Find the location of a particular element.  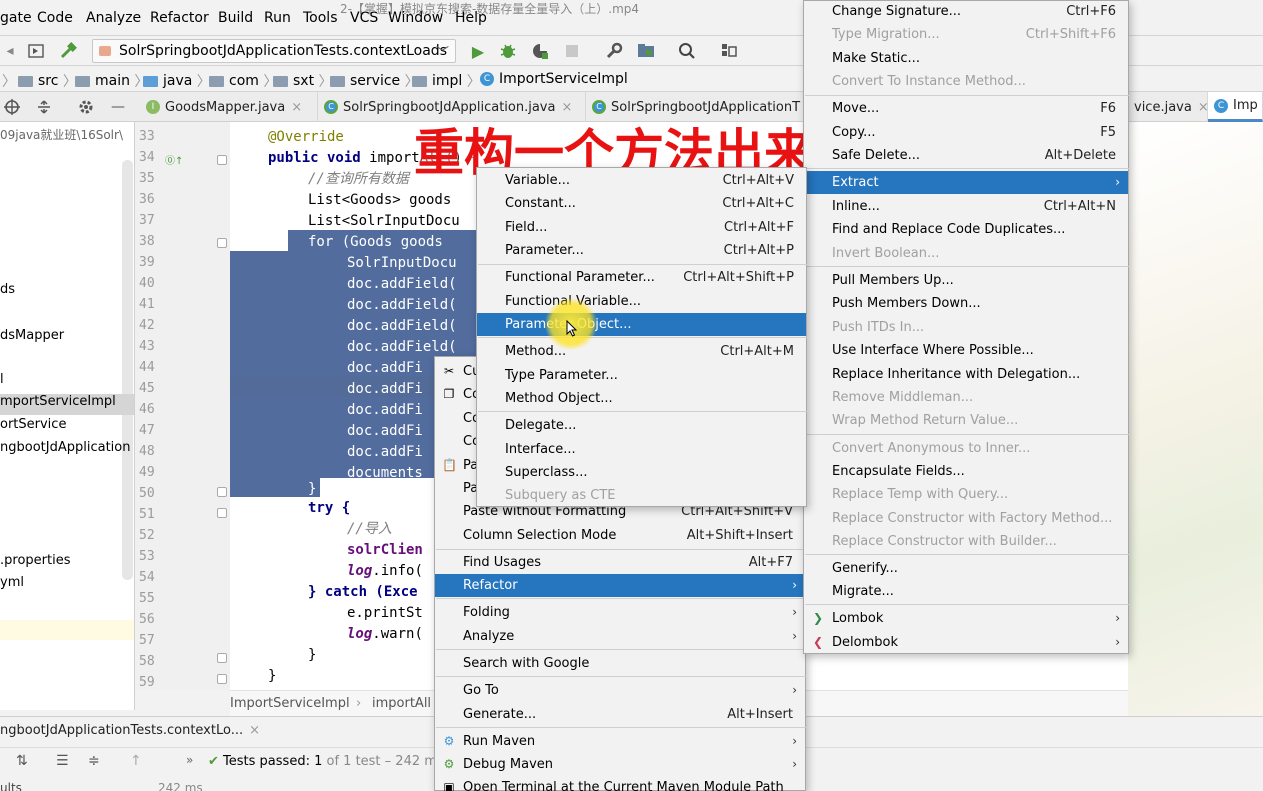

tree-item-properties: .properties is located at coordinates (35, 560).